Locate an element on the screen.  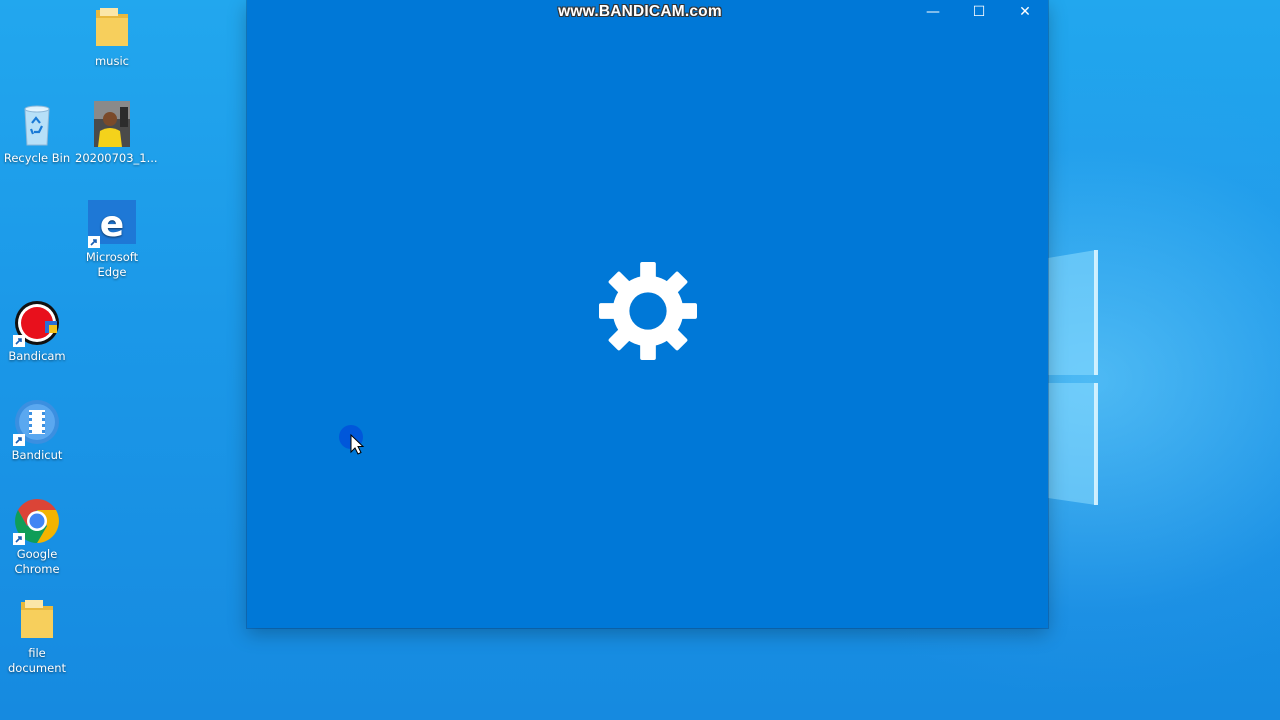
photo-thumbnail-icon is located at coordinates (112, 125).